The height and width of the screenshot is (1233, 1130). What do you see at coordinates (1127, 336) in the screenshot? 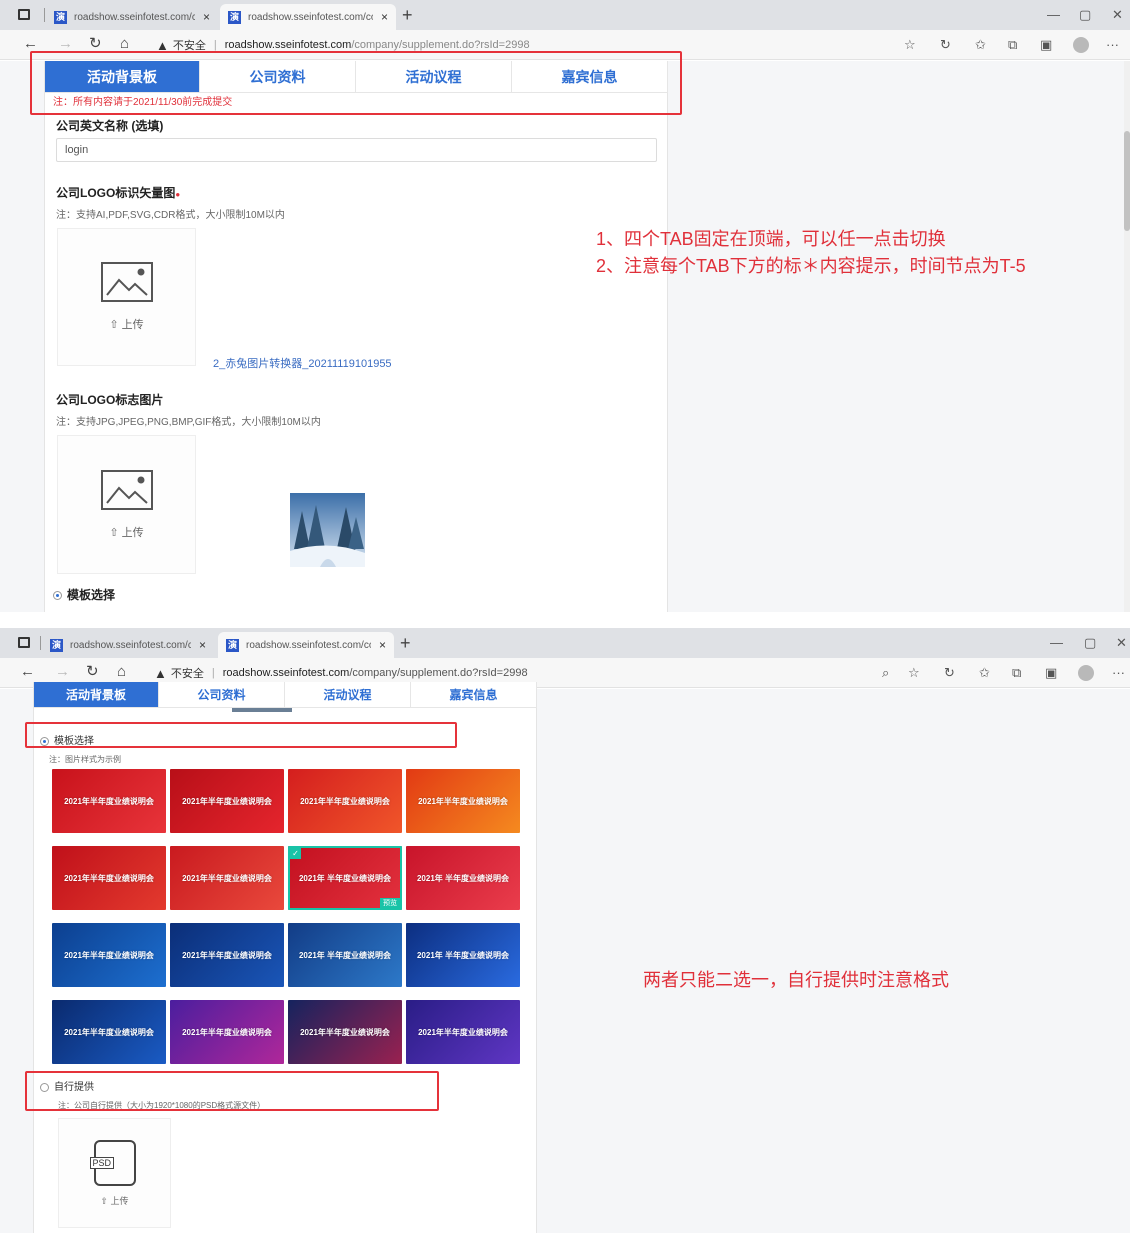
I see `scrollbar` at bounding box center [1127, 336].